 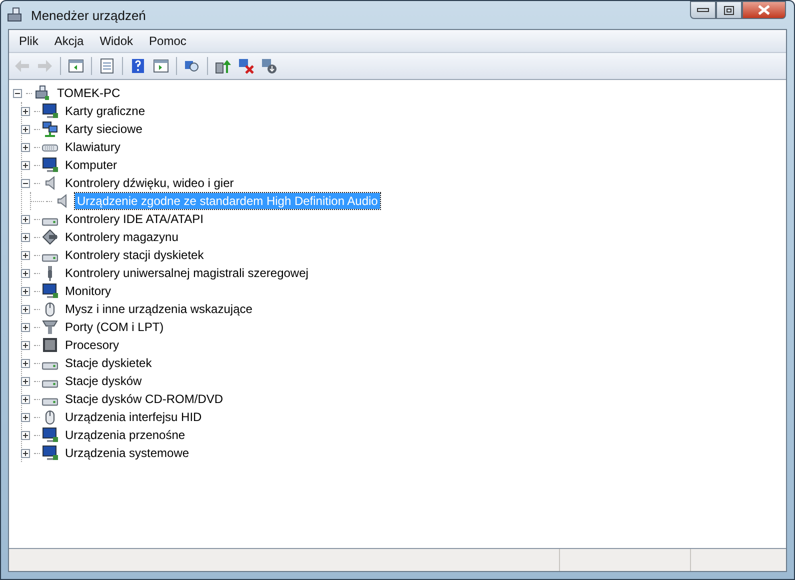 What do you see at coordinates (149, 183) in the screenshot?
I see `tree-item: Kontrolery dźwięku, wideo i gier` at bounding box center [149, 183].